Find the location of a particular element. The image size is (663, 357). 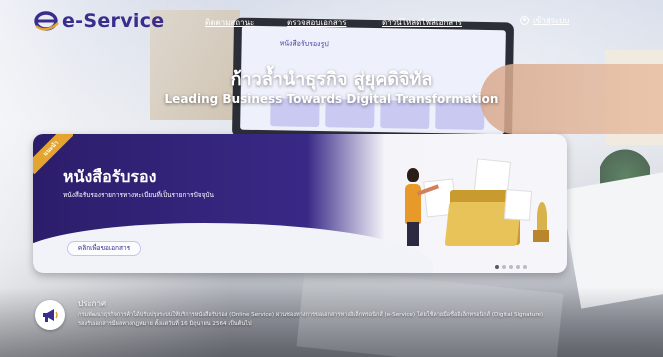

carousel-indicator is located at coordinates (511, 267).